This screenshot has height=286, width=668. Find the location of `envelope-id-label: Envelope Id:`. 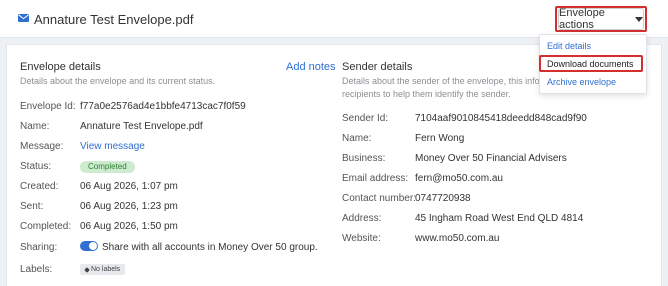

envelope-id-label: Envelope Id: is located at coordinates (48, 106).